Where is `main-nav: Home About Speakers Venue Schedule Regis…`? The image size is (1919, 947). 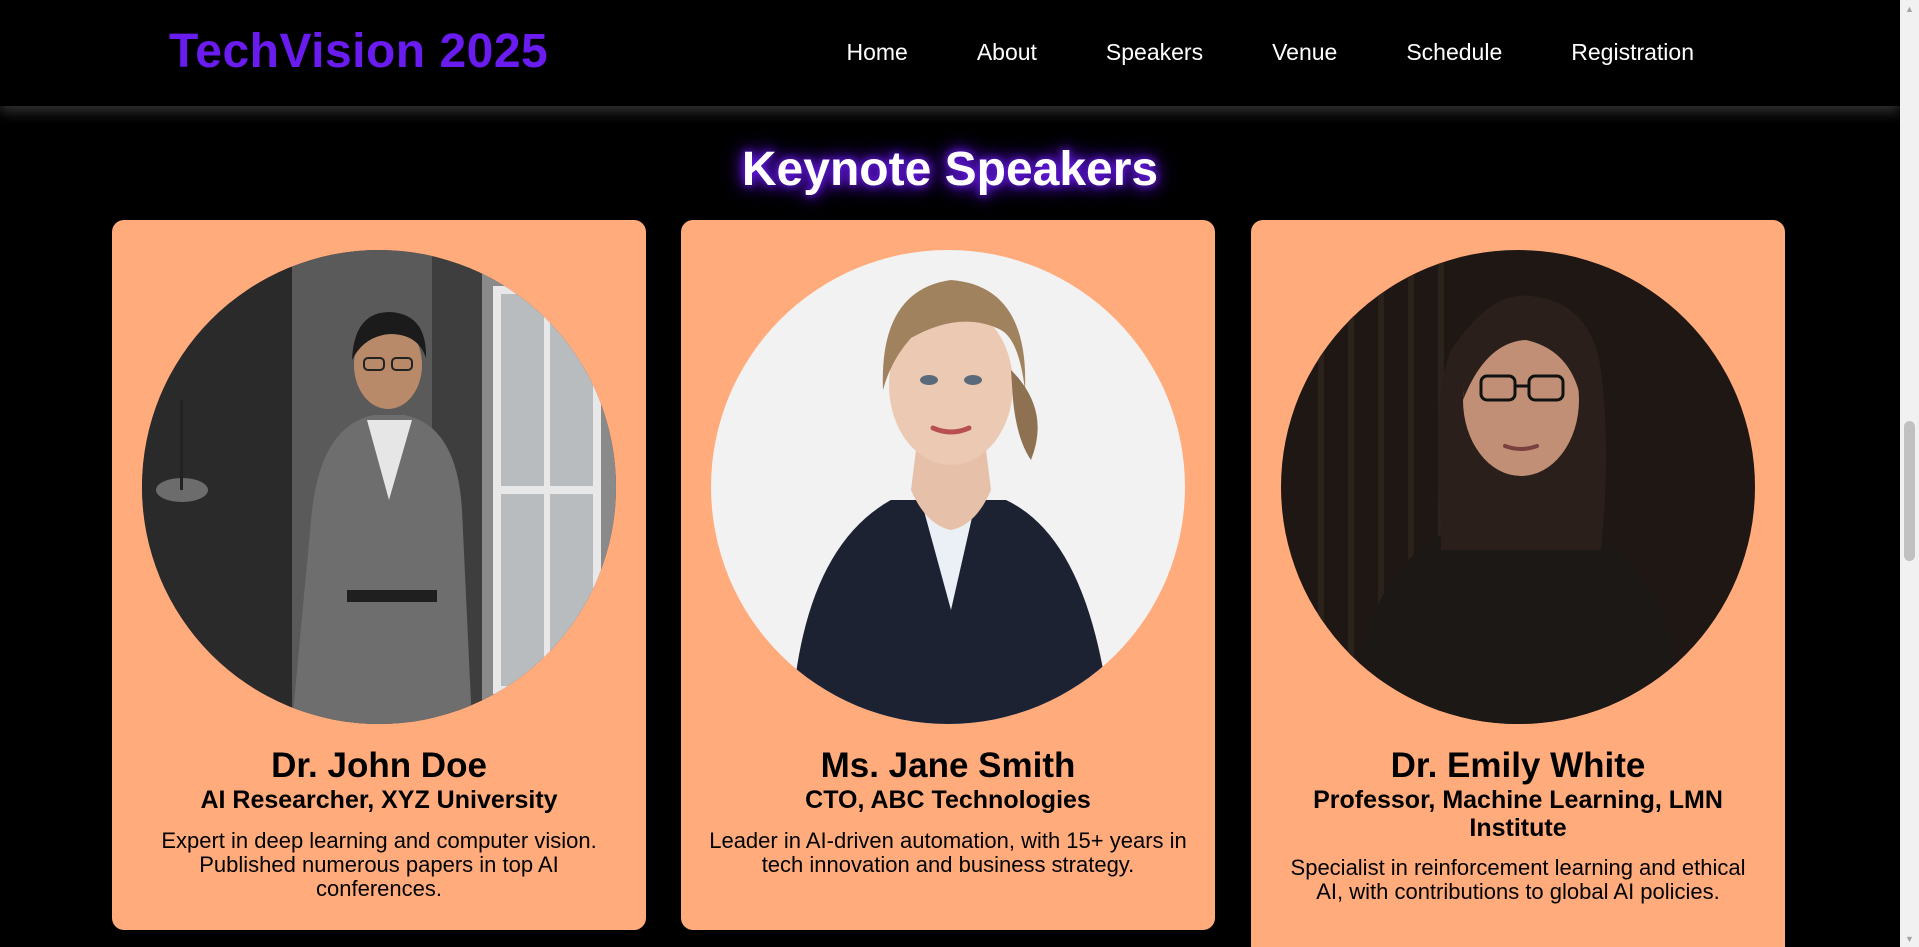 main-nav: Home About Speakers Venue Schedule Regis… is located at coordinates (1270, 52).